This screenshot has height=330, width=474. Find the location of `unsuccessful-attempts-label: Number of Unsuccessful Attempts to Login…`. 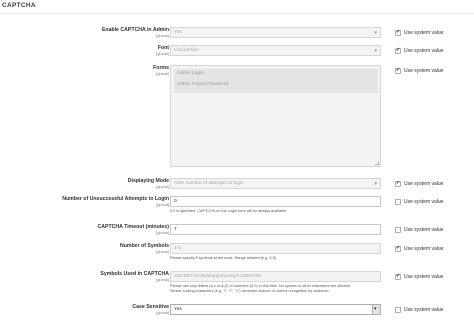

unsuccessful-attempts-label: Number of Unsuccessful Attempts to Login… is located at coordinates (86, 201).